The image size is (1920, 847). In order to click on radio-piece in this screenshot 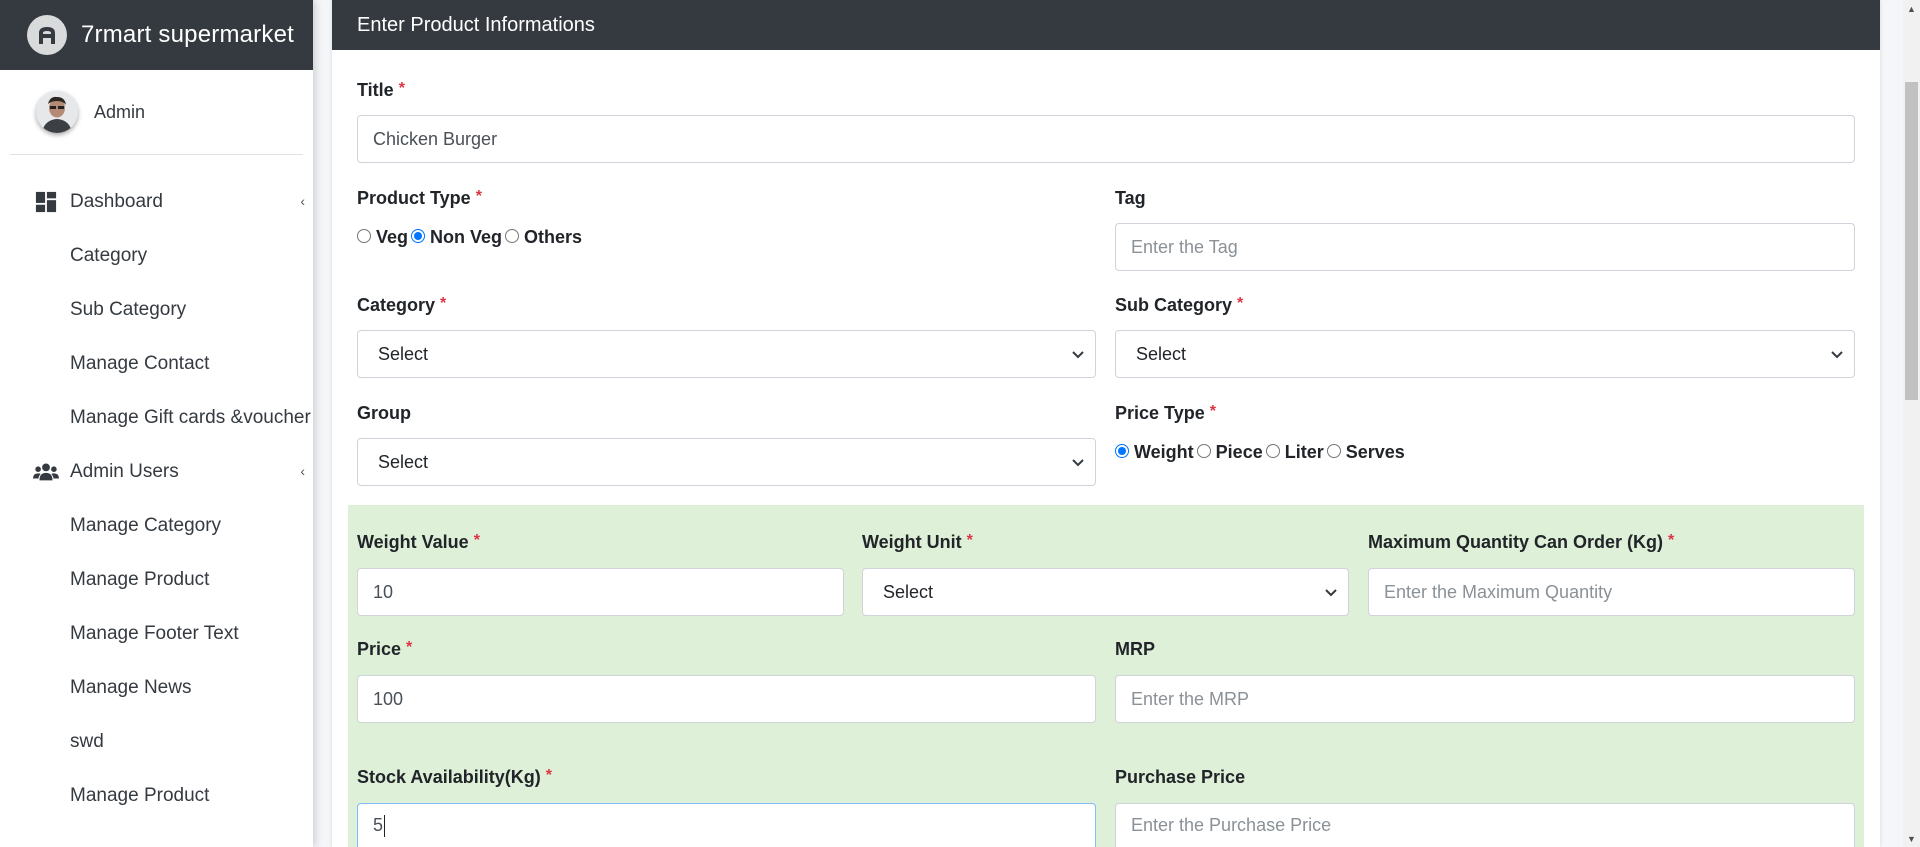, I will do `click(1203, 451)`.